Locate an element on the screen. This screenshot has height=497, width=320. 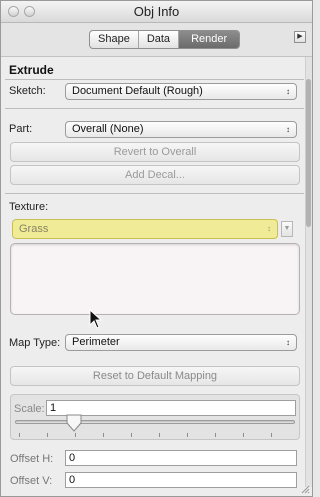
tab-shape: Shape is located at coordinates (114, 39).